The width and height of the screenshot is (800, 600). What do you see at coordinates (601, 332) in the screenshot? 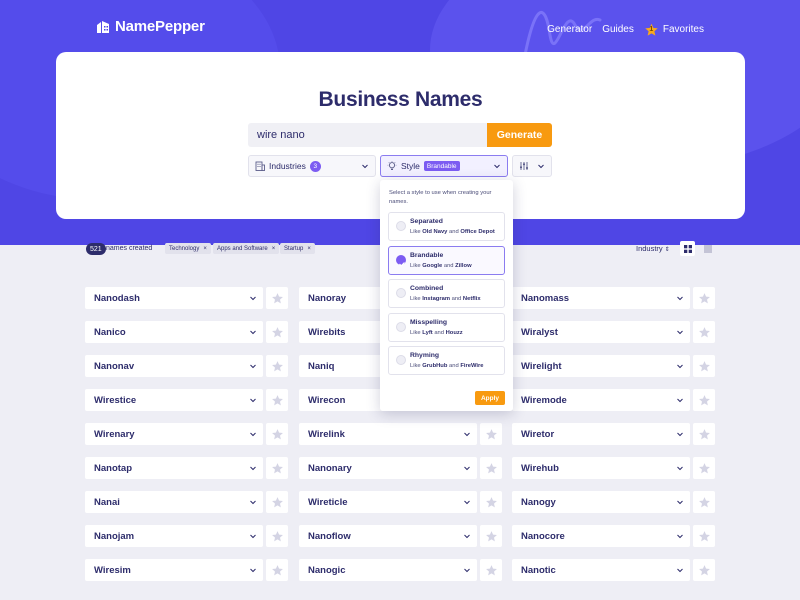
I see `name-card: Wiralyst` at bounding box center [601, 332].